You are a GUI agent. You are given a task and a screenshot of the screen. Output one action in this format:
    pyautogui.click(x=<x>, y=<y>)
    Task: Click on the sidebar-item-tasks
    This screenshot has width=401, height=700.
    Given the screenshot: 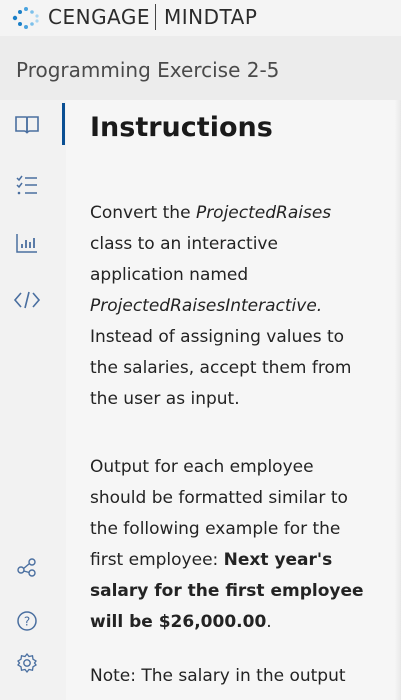 What is the action you would take?
    pyautogui.click(x=27, y=185)
    